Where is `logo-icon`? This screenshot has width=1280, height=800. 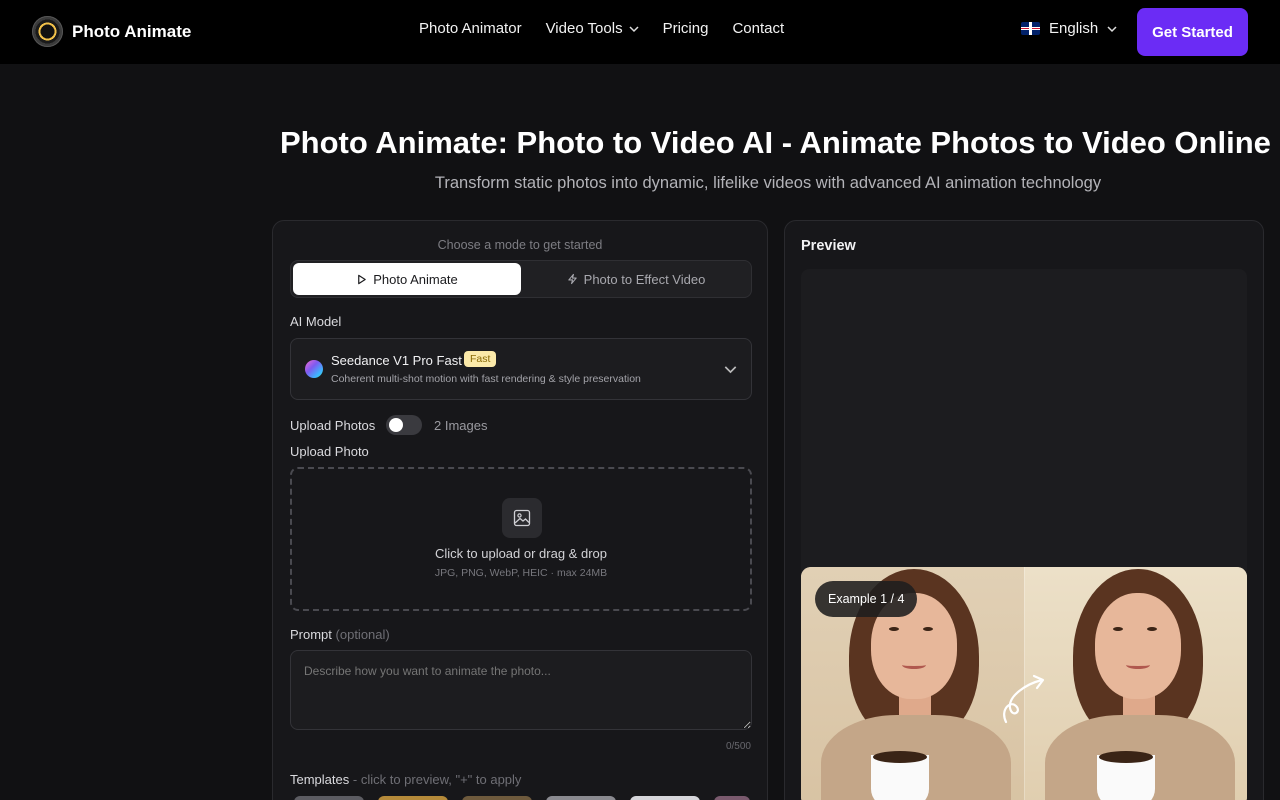 logo-icon is located at coordinates (47, 31).